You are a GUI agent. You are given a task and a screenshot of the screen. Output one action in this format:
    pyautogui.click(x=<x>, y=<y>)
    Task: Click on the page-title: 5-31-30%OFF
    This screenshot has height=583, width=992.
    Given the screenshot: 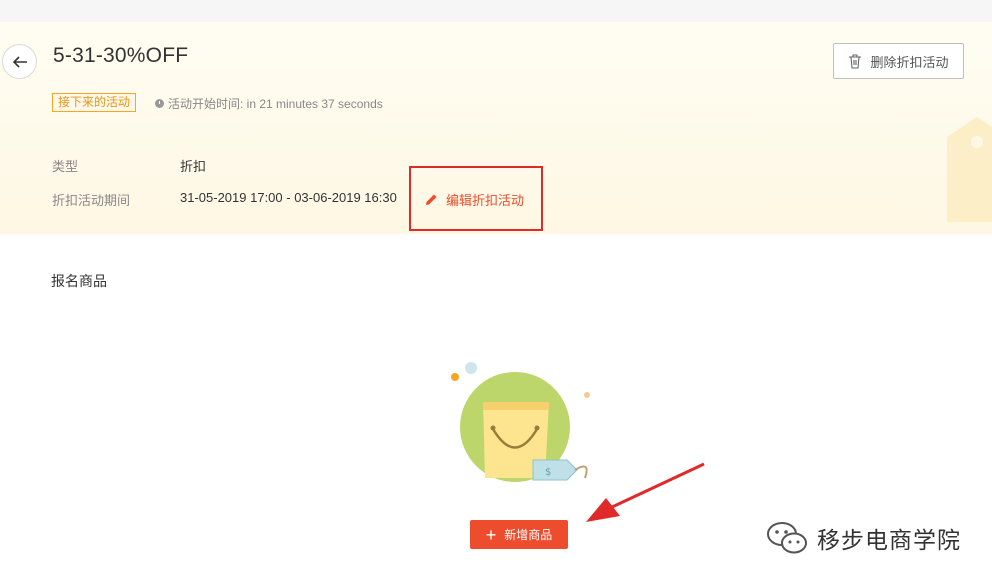 What is the action you would take?
    pyautogui.click(x=121, y=55)
    